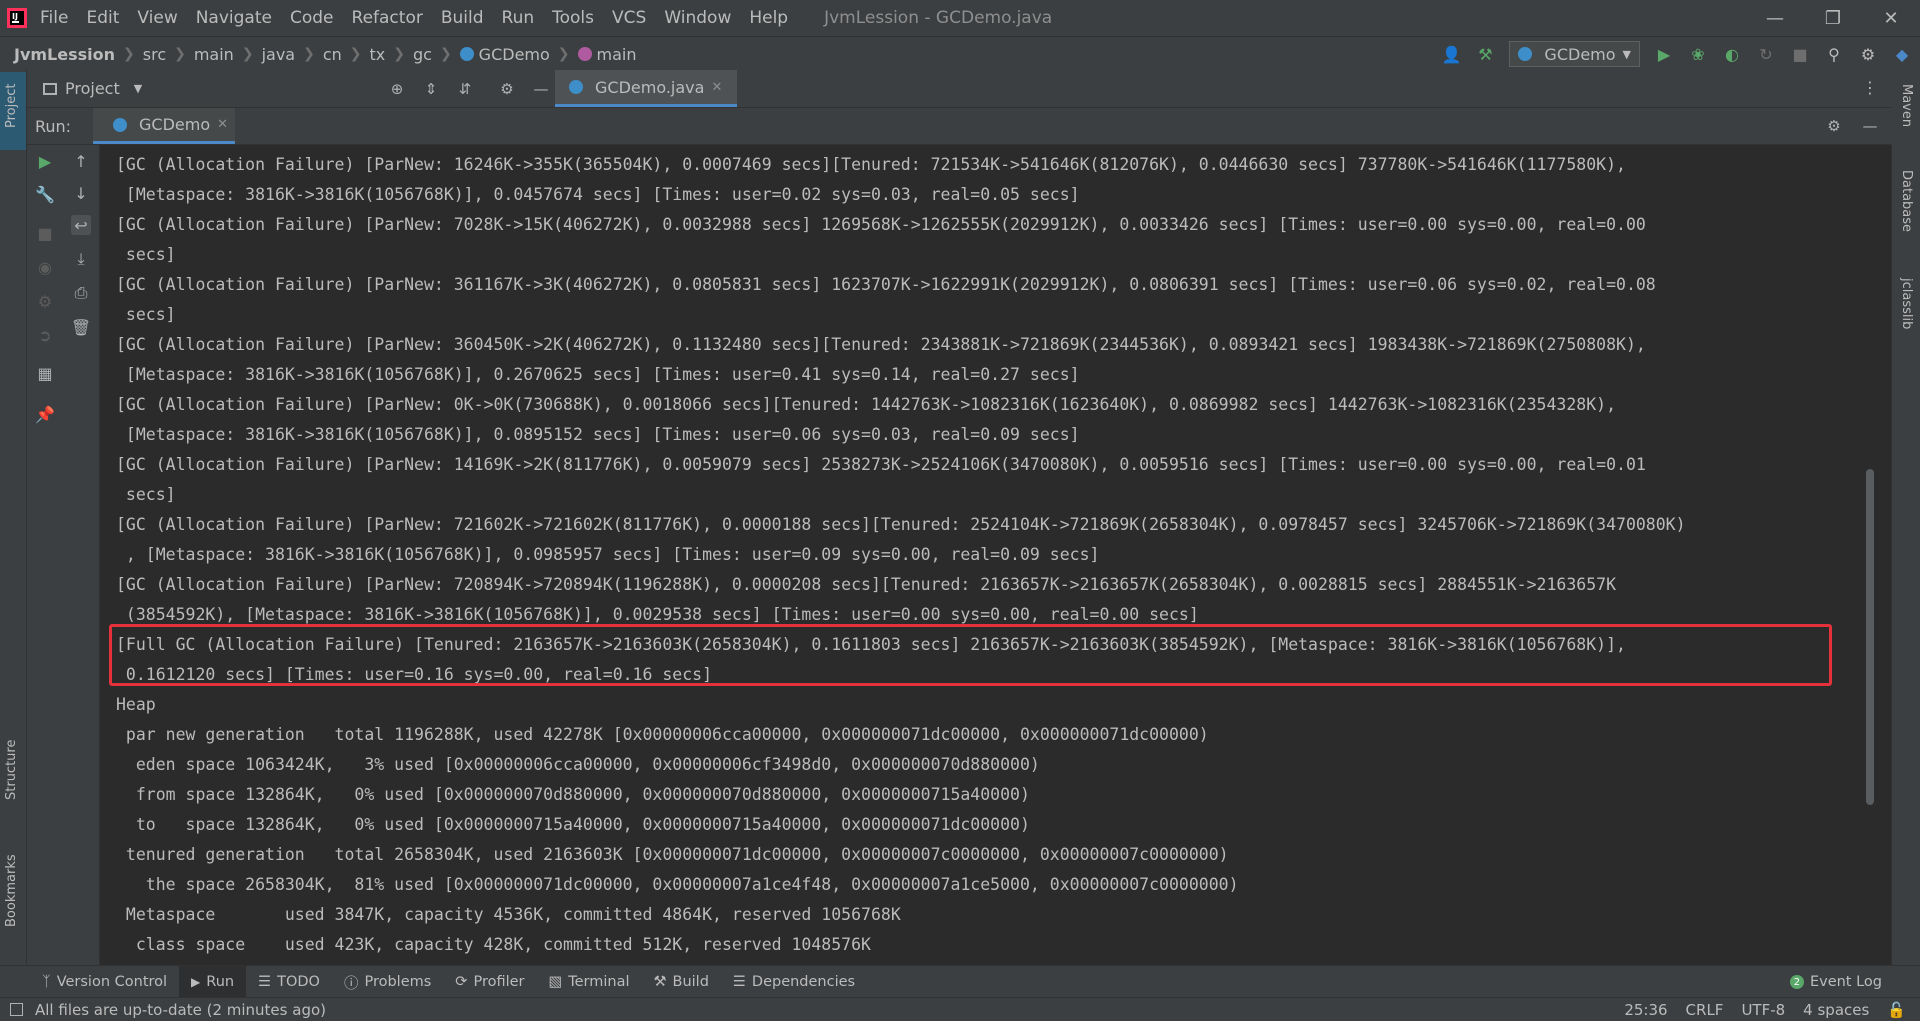 The image size is (1920, 1021). Describe the element at coordinates (555, 982) in the screenshot. I see `terminal-icon: ▧` at that location.